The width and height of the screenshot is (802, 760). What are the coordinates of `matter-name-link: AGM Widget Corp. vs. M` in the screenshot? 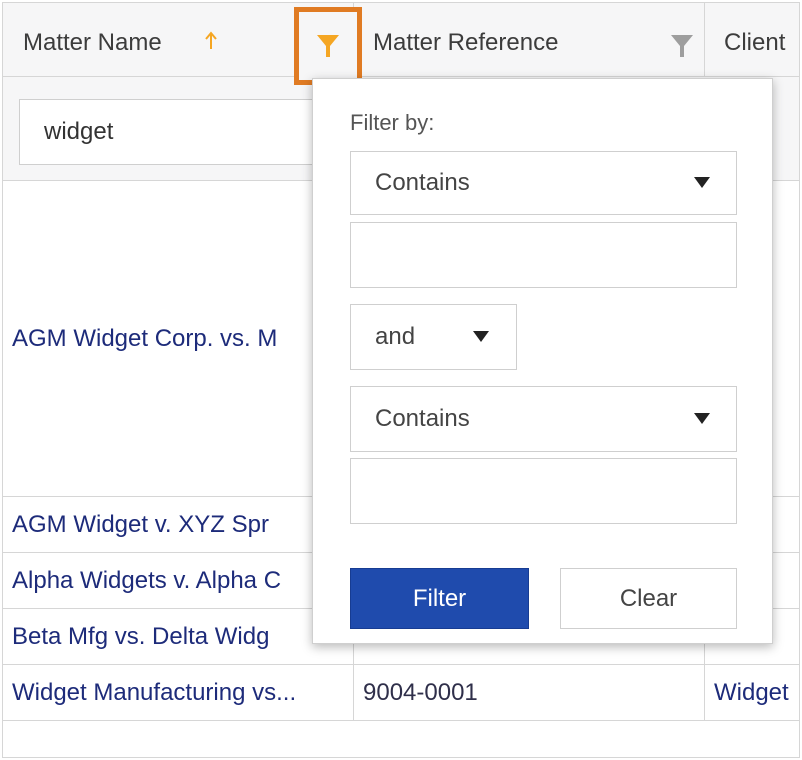 It's located at (144, 339).